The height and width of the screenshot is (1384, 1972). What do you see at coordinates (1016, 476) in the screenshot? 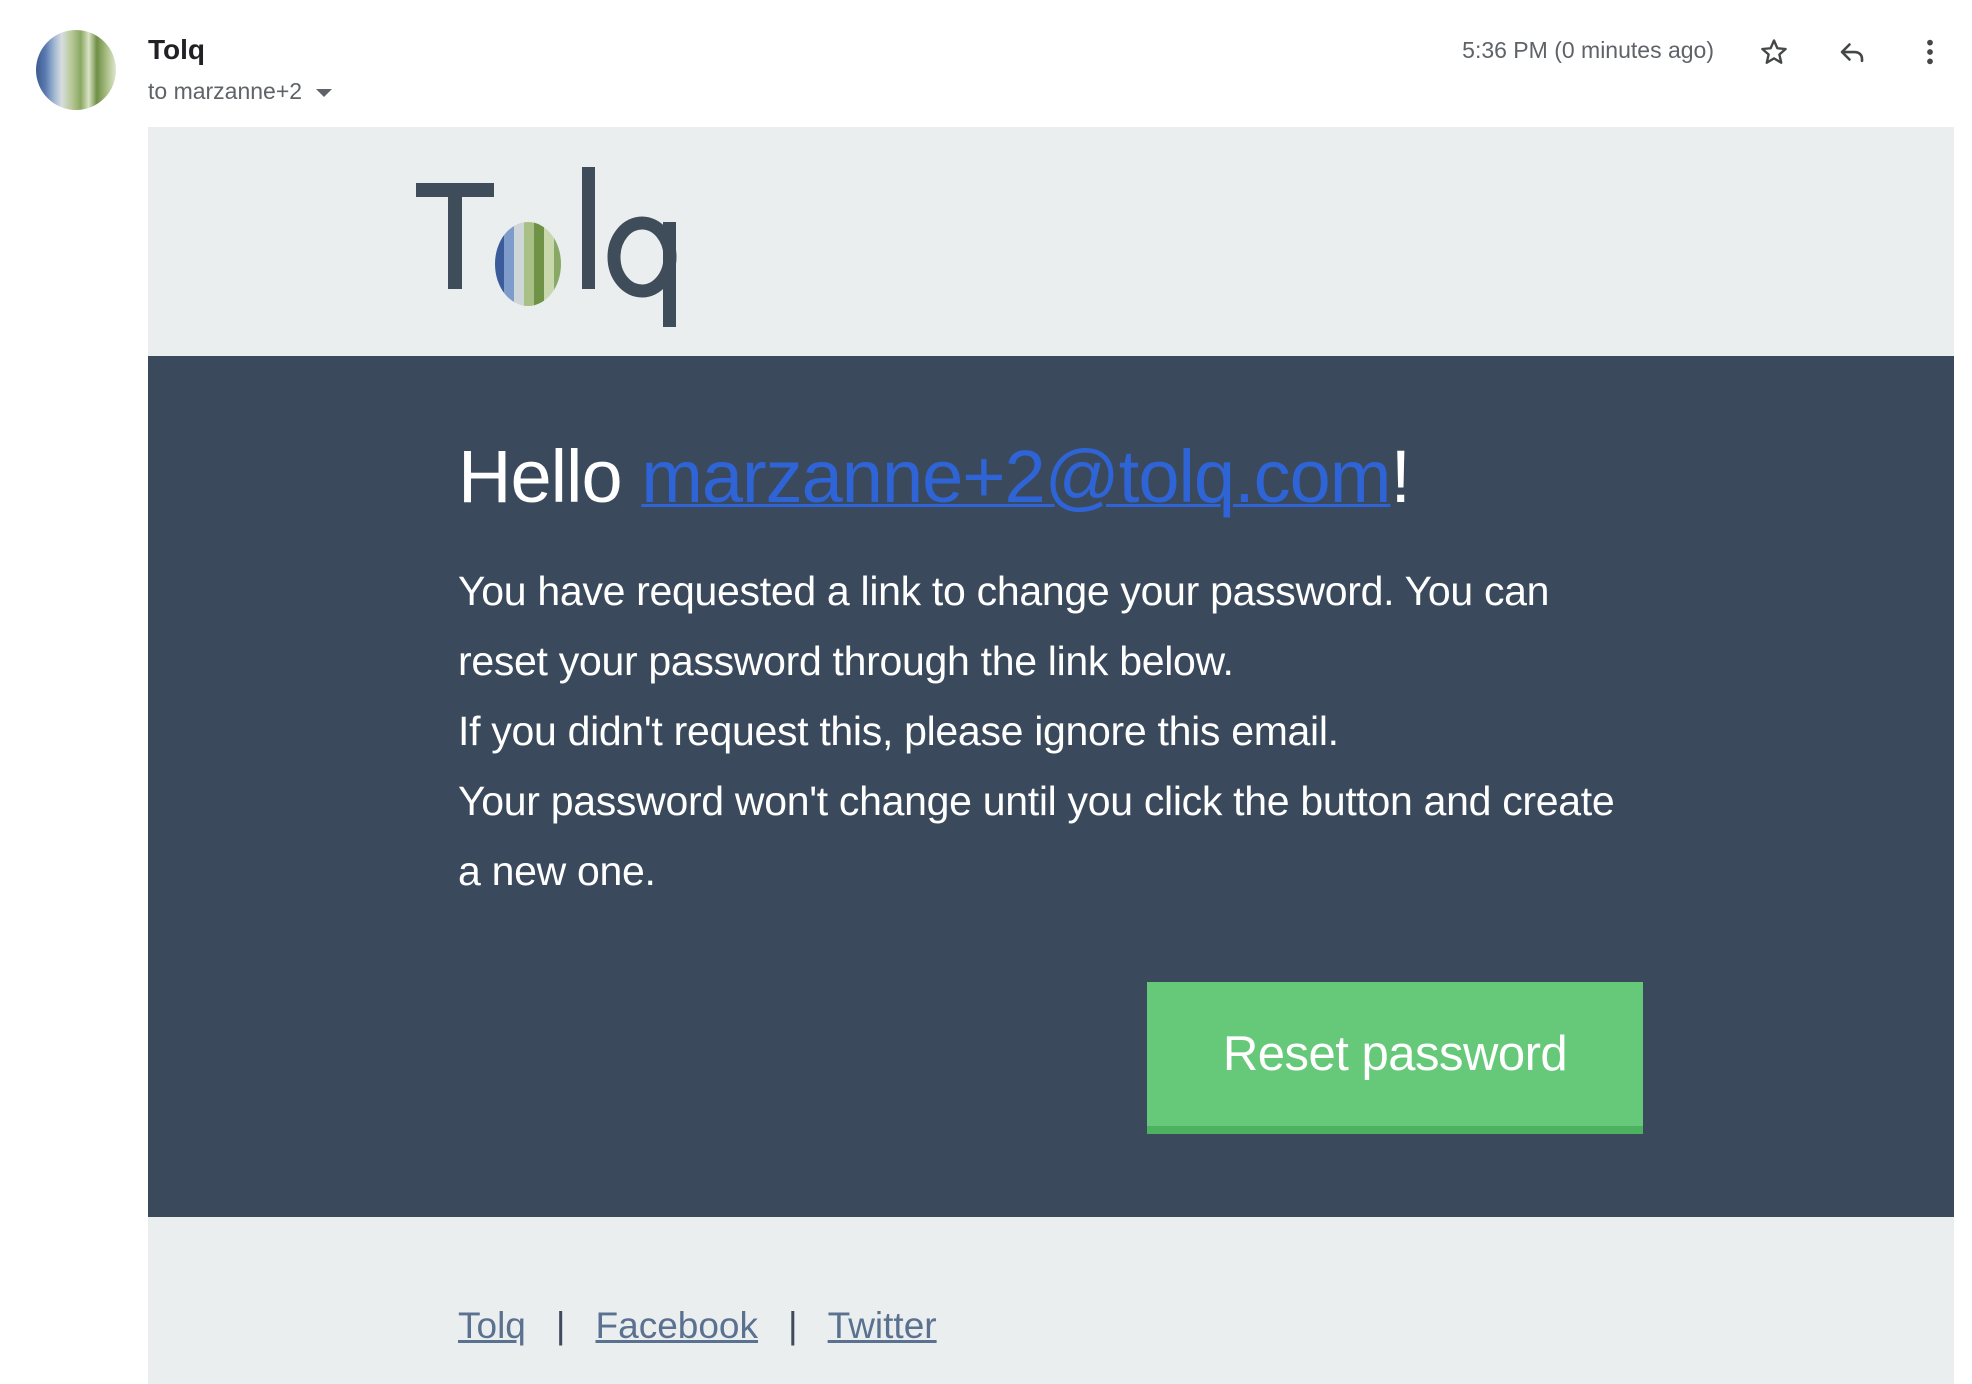
I see `recipient-email-link: marzanne+2@tolq.com` at bounding box center [1016, 476].